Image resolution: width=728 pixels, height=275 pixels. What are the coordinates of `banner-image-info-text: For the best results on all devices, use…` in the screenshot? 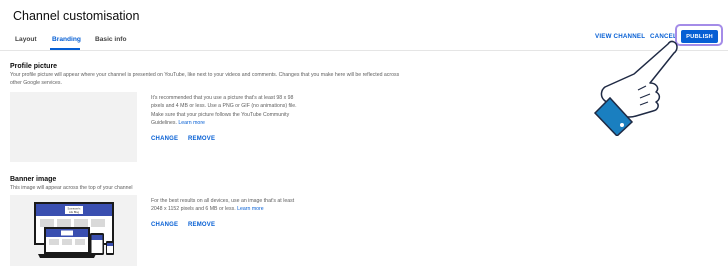 It's located at (223, 205).